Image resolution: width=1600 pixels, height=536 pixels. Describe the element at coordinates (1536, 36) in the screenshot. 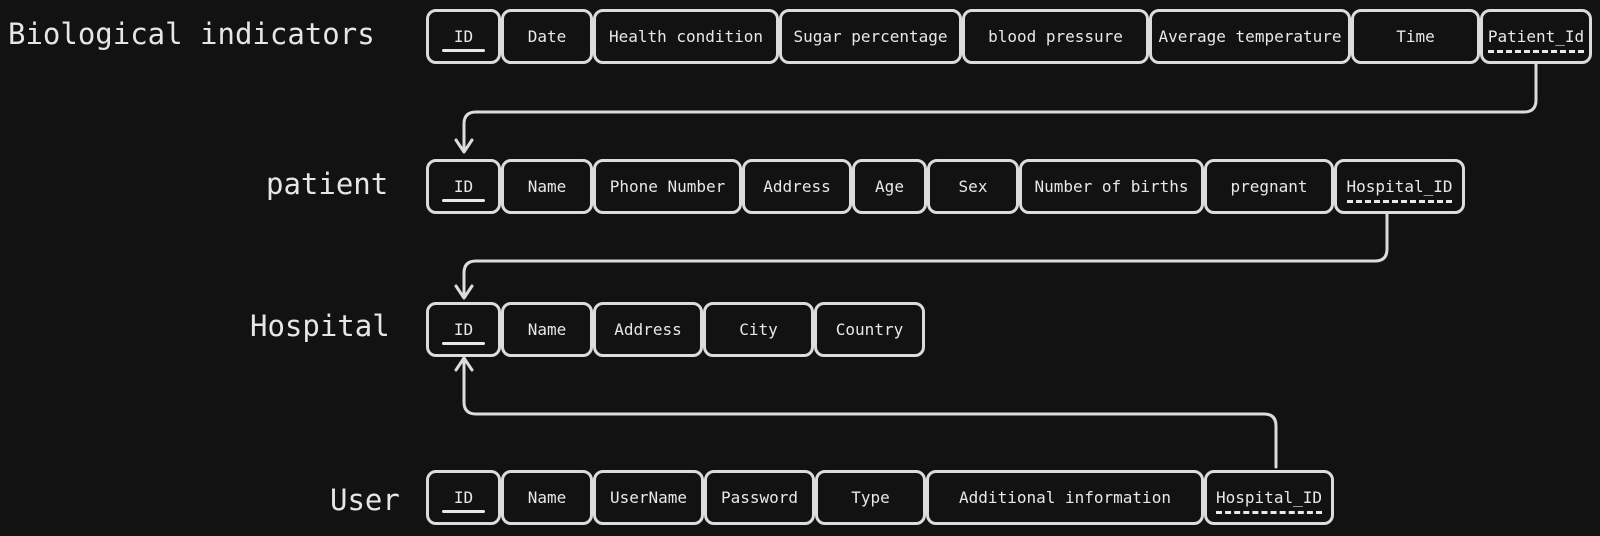

I see `attr-bio-patient-id: Patient_Id` at that location.